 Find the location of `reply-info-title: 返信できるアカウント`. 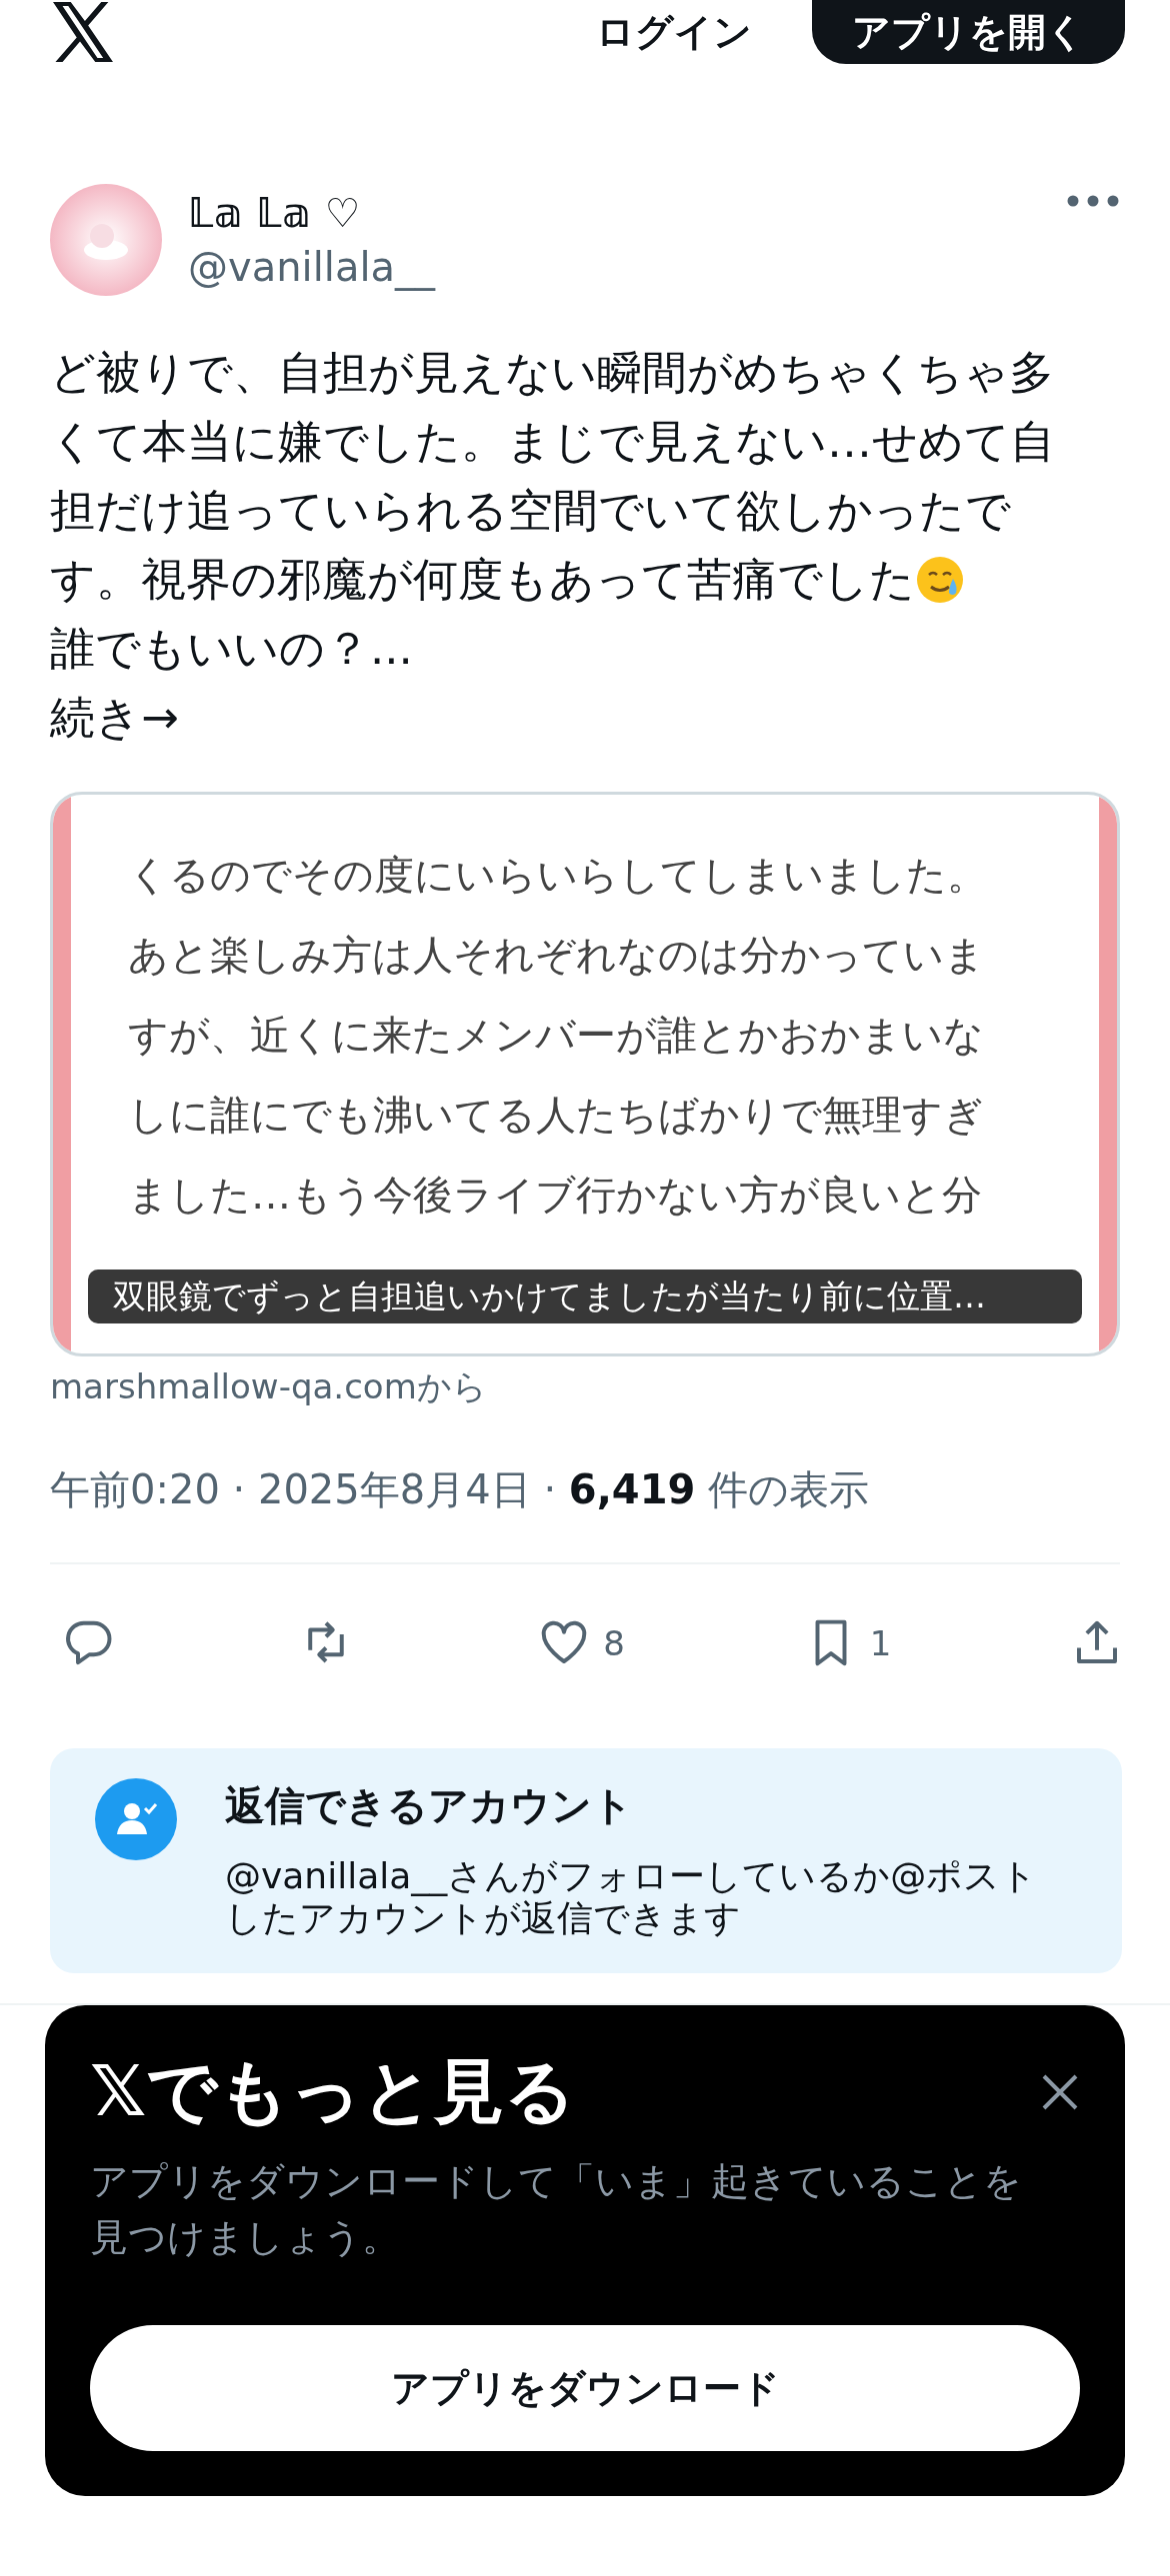

reply-info-title: 返信できるアカウント is located at coordinates (429, 1806).